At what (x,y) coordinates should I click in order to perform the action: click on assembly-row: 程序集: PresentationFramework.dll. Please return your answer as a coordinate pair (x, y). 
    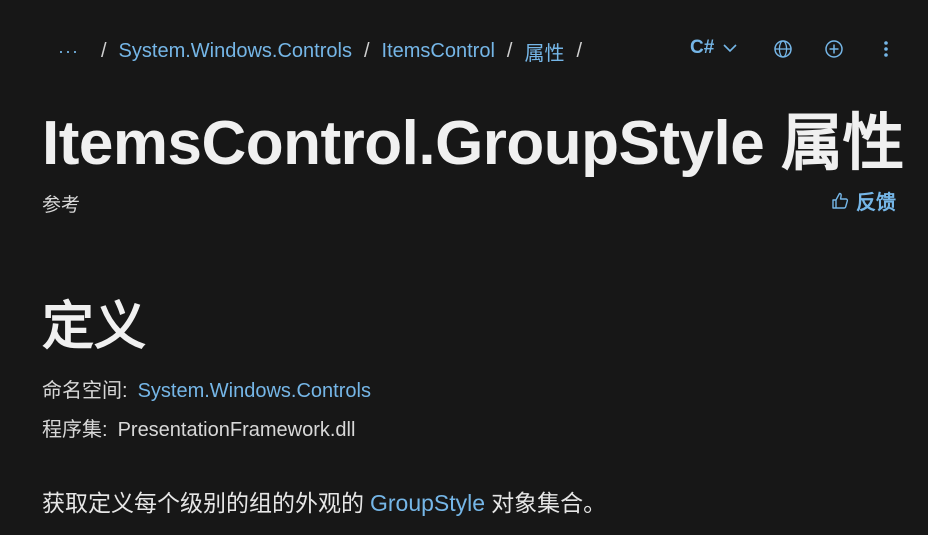
    Looking at the image, I should click on (198, 427).